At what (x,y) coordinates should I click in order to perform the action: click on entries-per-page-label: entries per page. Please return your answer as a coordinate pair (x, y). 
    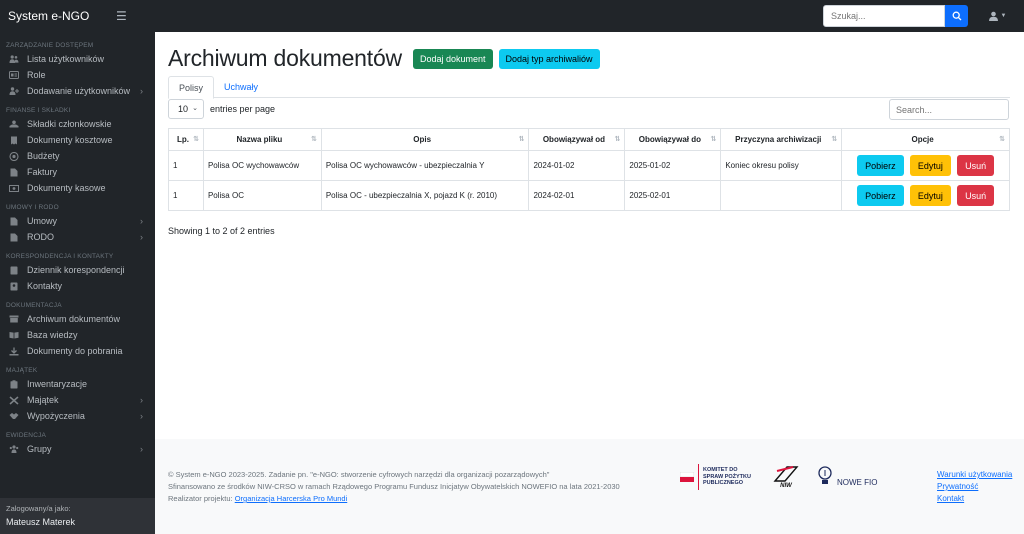
    Looking at the image, I should click on (243, 109).